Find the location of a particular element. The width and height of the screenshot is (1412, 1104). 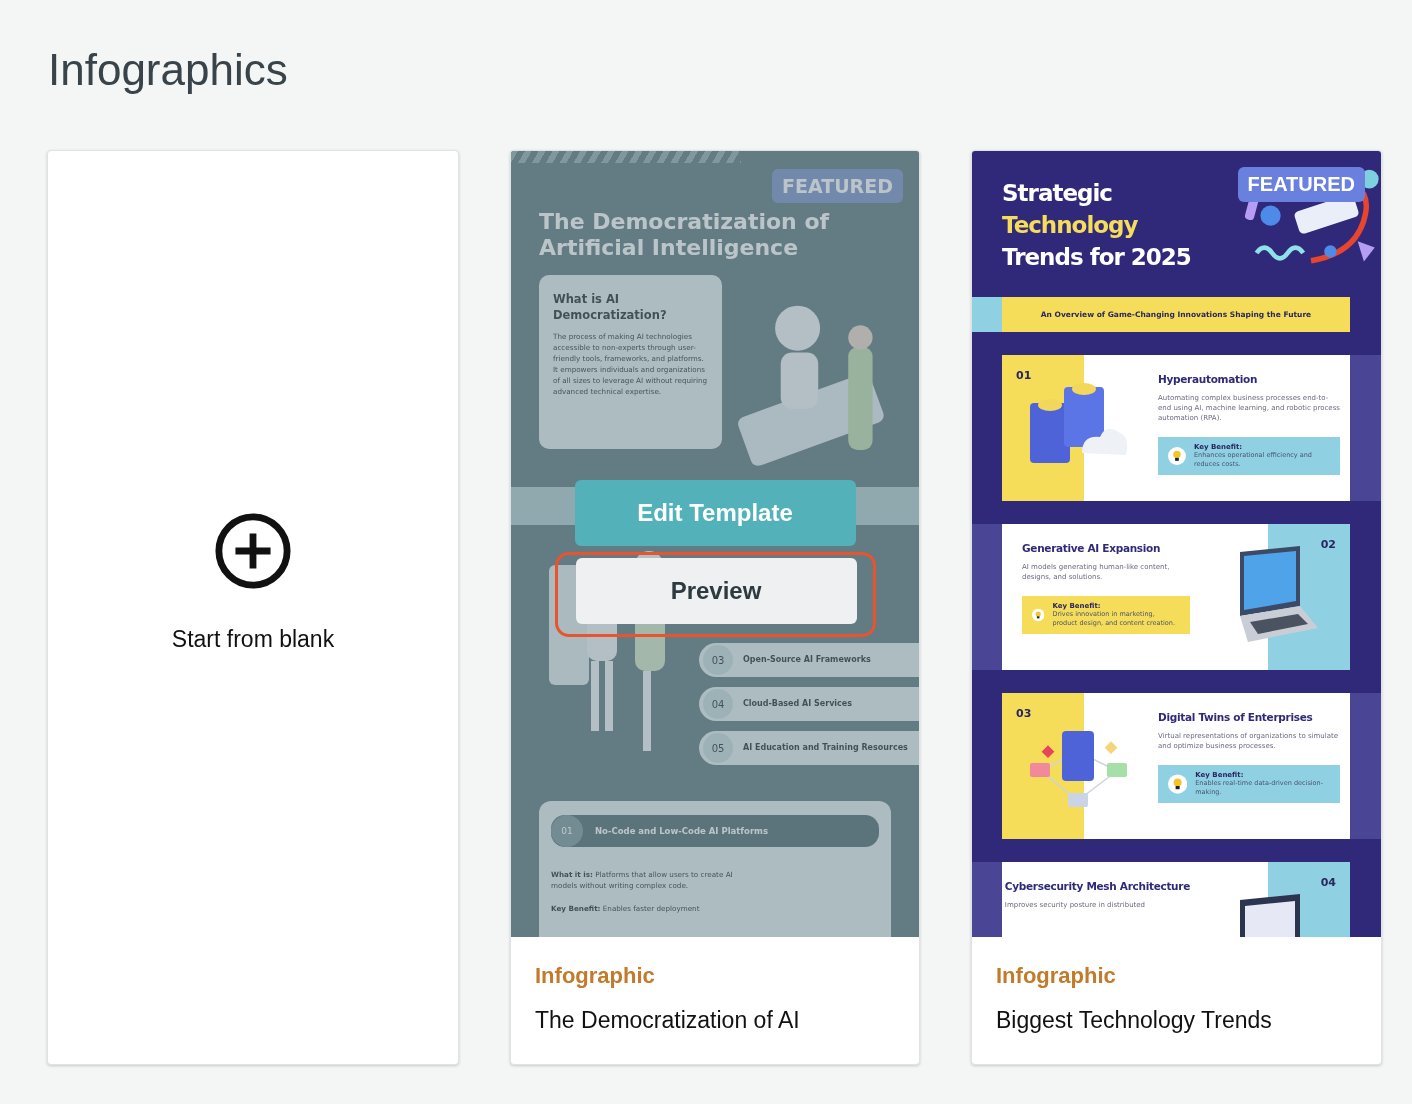

step-number: 05 is located at coordinates (718, 748).